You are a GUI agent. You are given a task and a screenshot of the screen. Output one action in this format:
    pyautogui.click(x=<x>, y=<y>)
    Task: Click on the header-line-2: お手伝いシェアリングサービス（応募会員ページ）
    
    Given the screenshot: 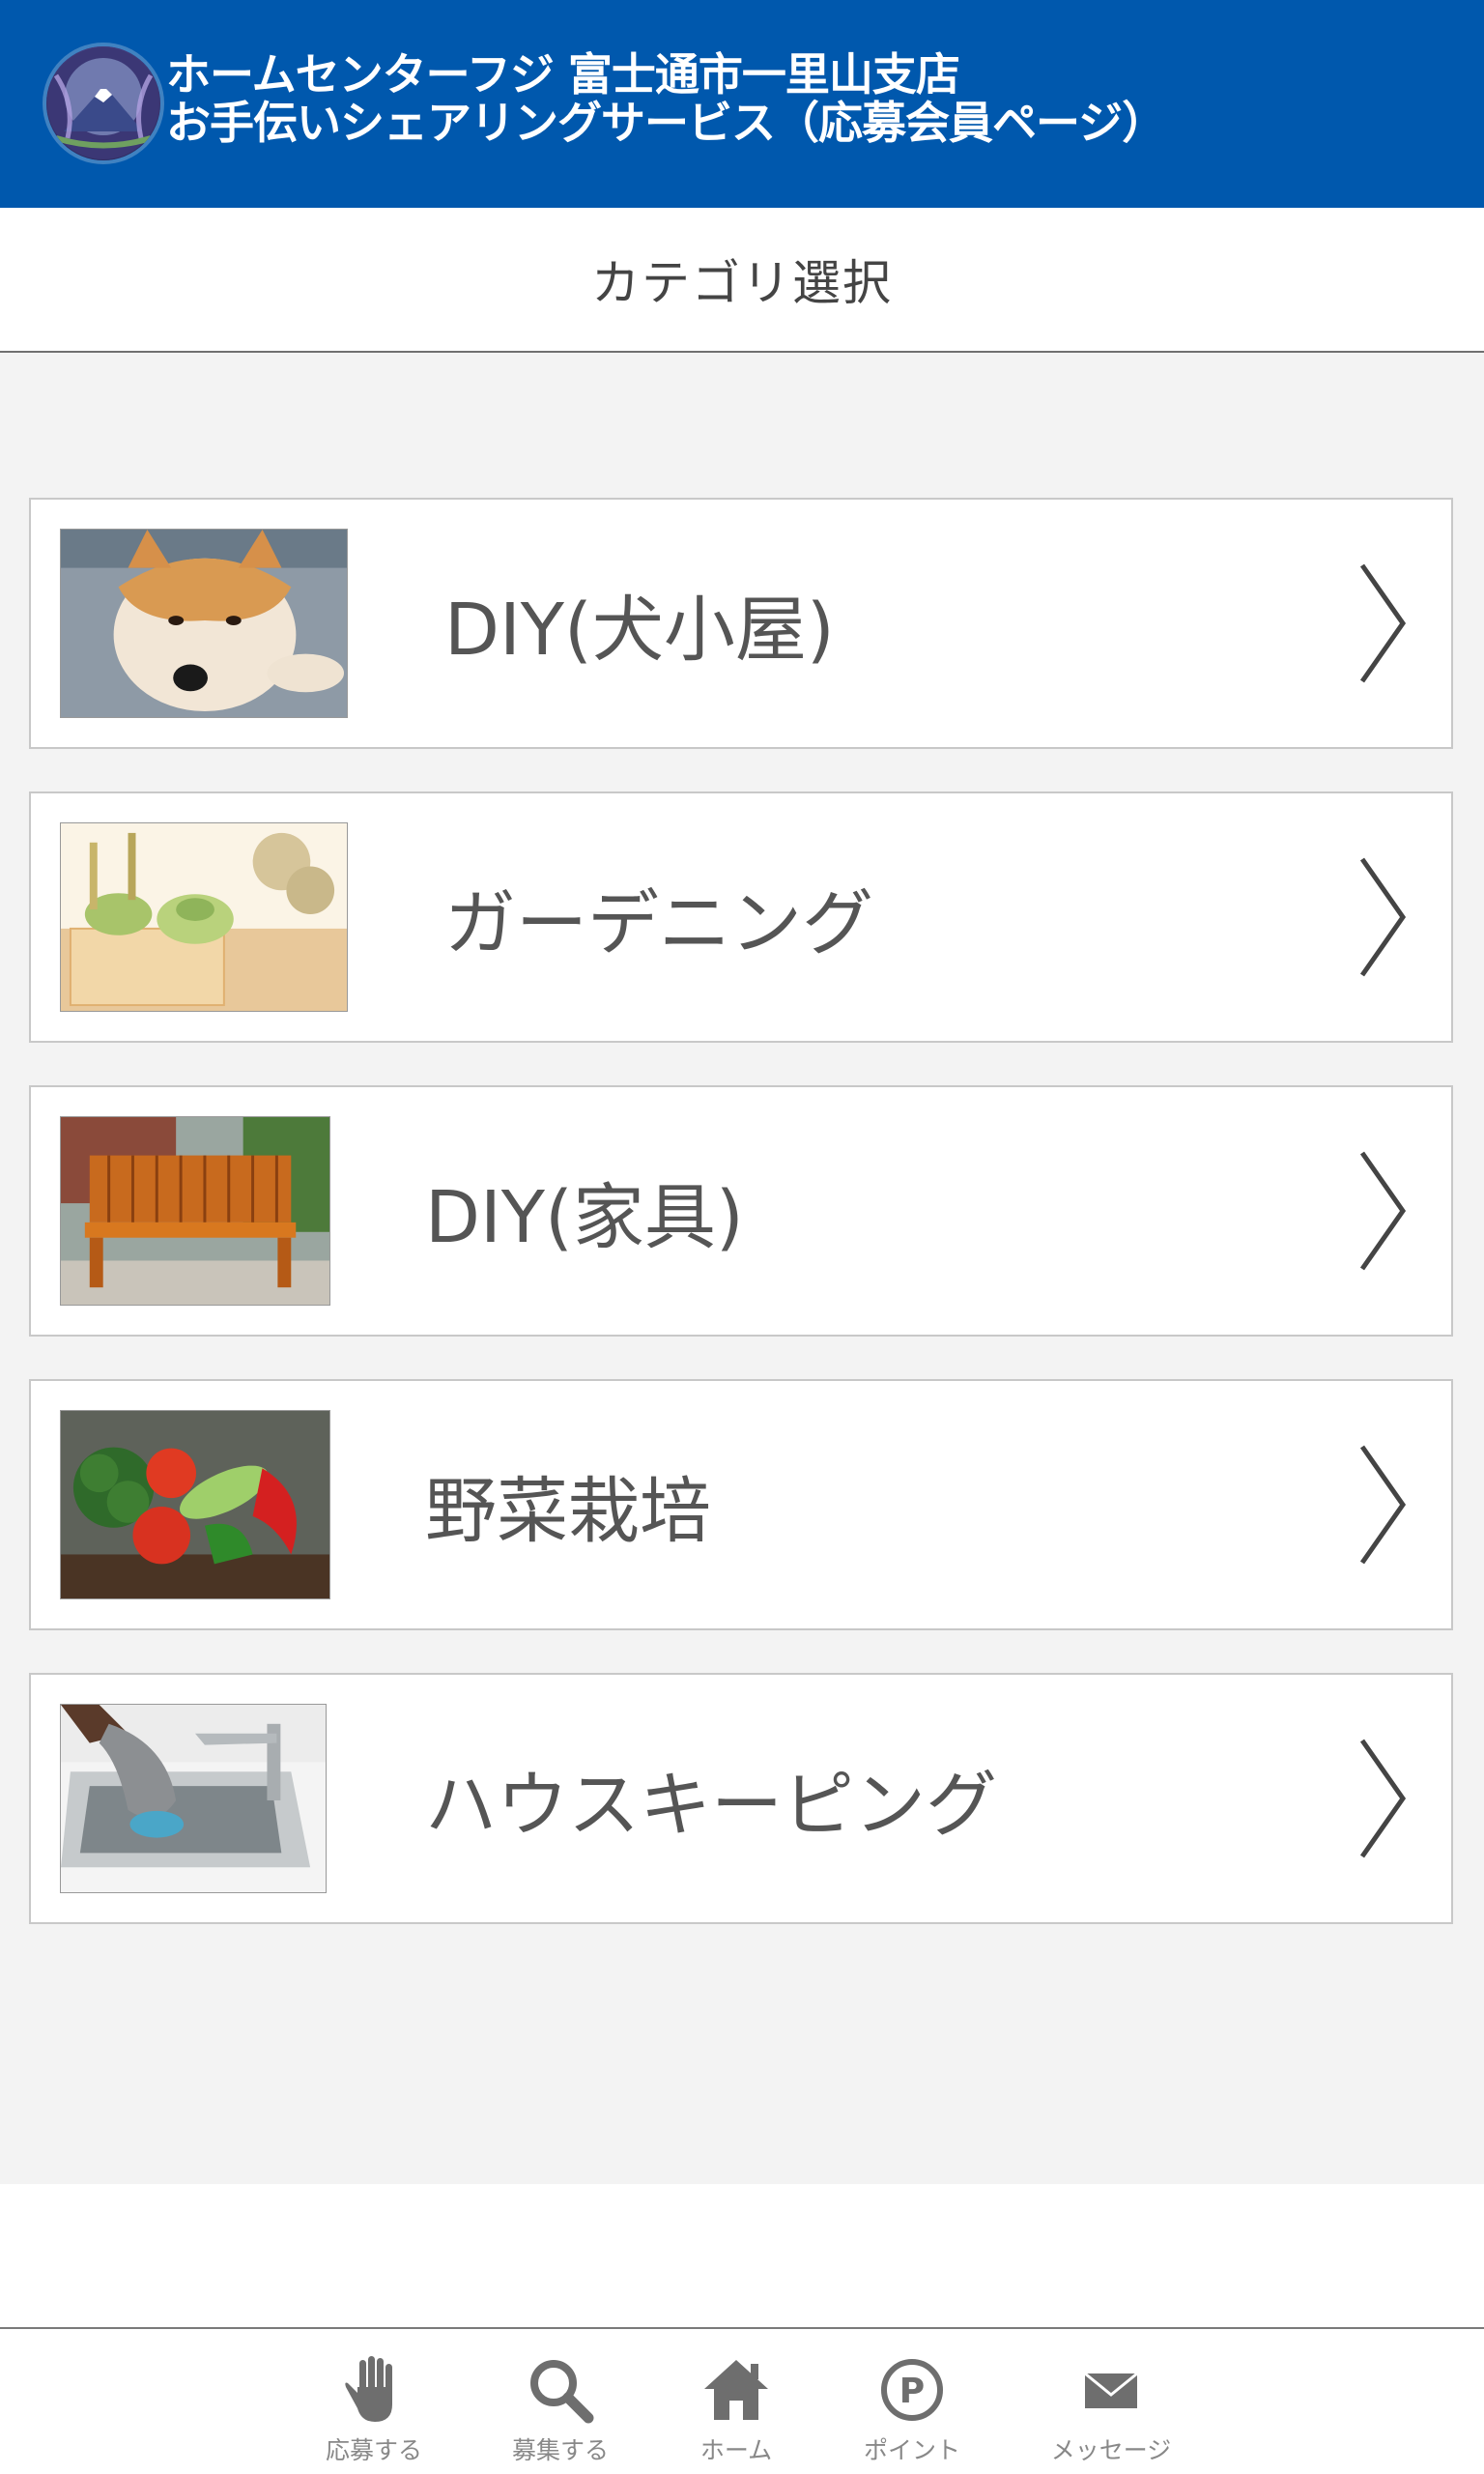 What is the action you would take?
    pyautogui.click(x=666, y=123)
    